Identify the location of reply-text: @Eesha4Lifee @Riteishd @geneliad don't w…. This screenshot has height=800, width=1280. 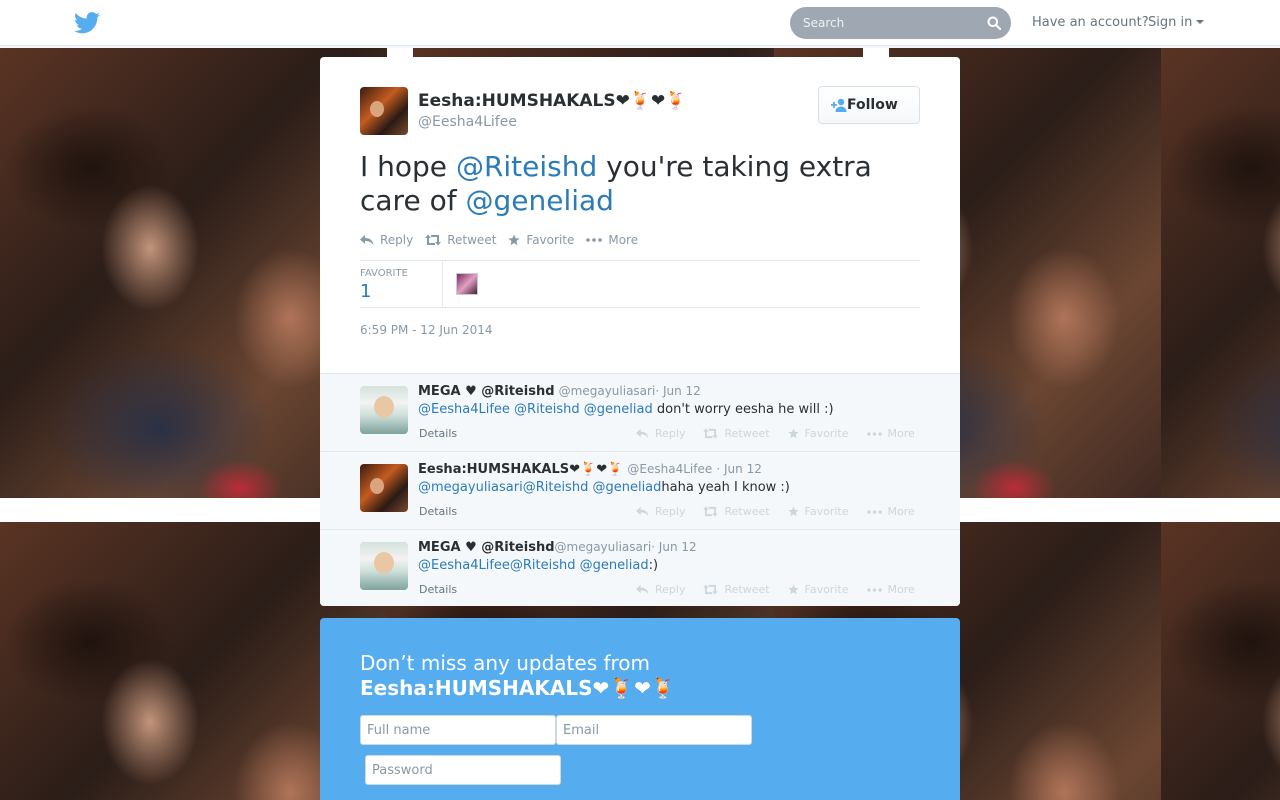
(626, 409).